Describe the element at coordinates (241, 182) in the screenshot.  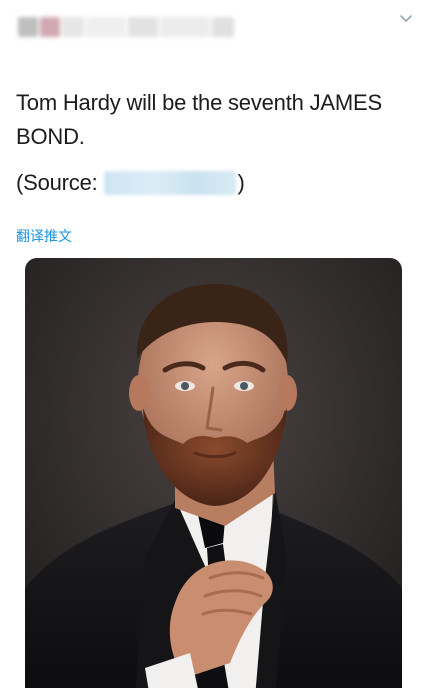
I see `source-suffix: )` at that location.